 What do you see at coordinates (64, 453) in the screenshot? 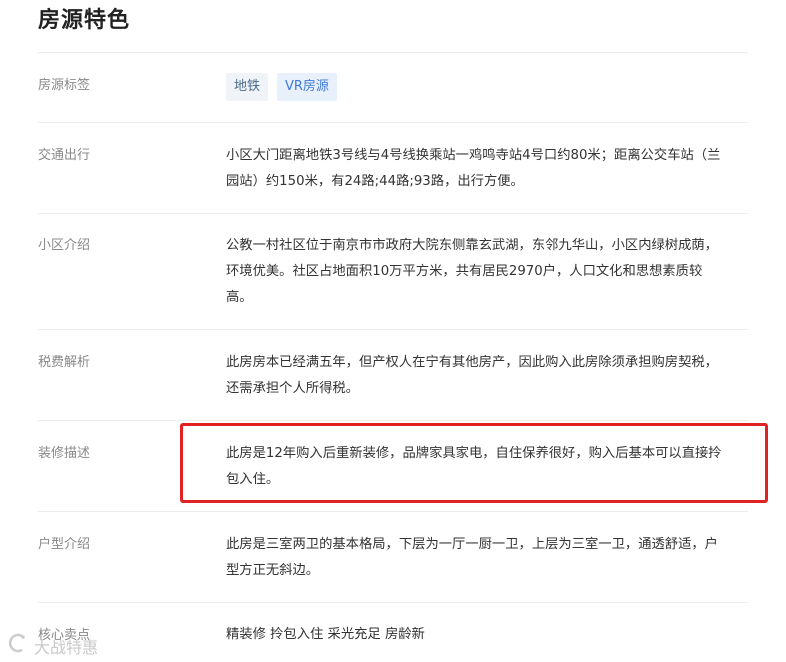
I see `row-label-decoration: 装修描述` at bounding box center [64, 453].